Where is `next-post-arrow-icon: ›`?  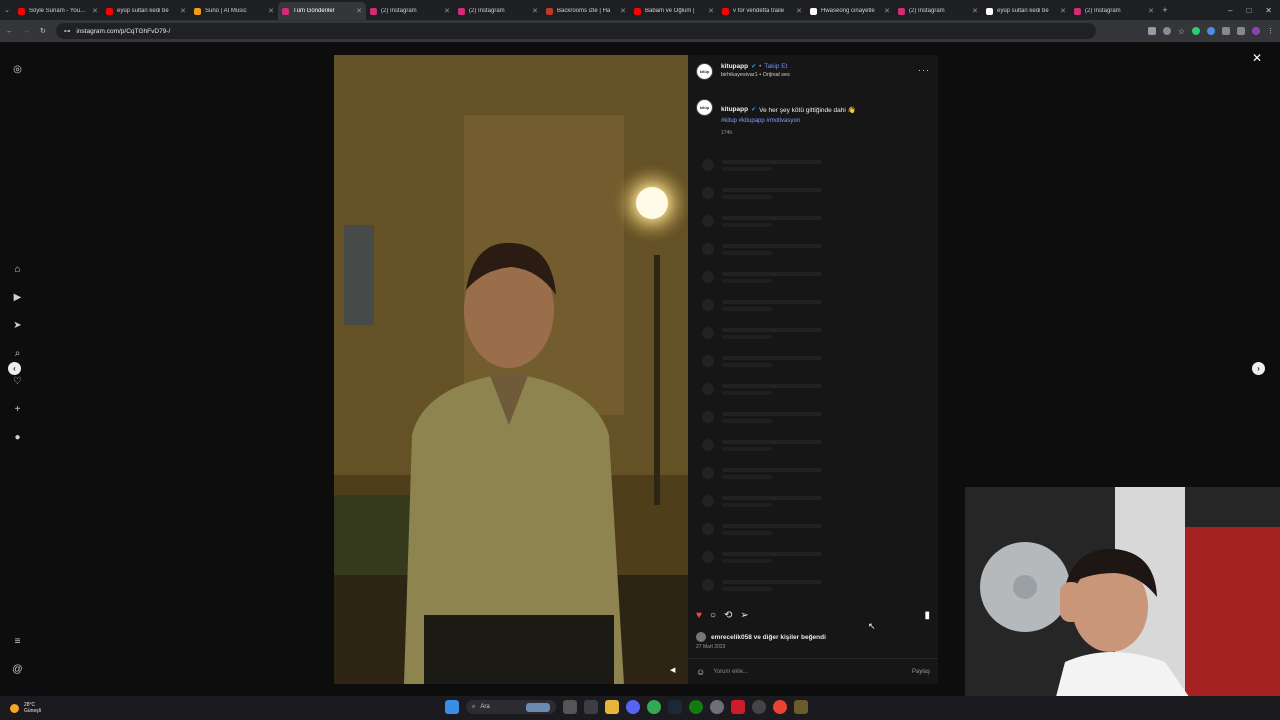 next-post-arrow-icon: › is located at coordinates (1258, 368).